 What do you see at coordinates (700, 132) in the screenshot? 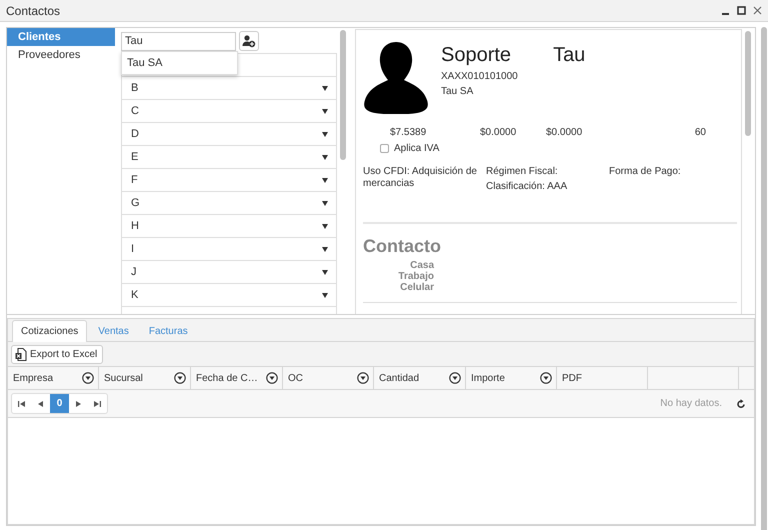
I see `amount-value: 60` at bounding box center [700, 132].